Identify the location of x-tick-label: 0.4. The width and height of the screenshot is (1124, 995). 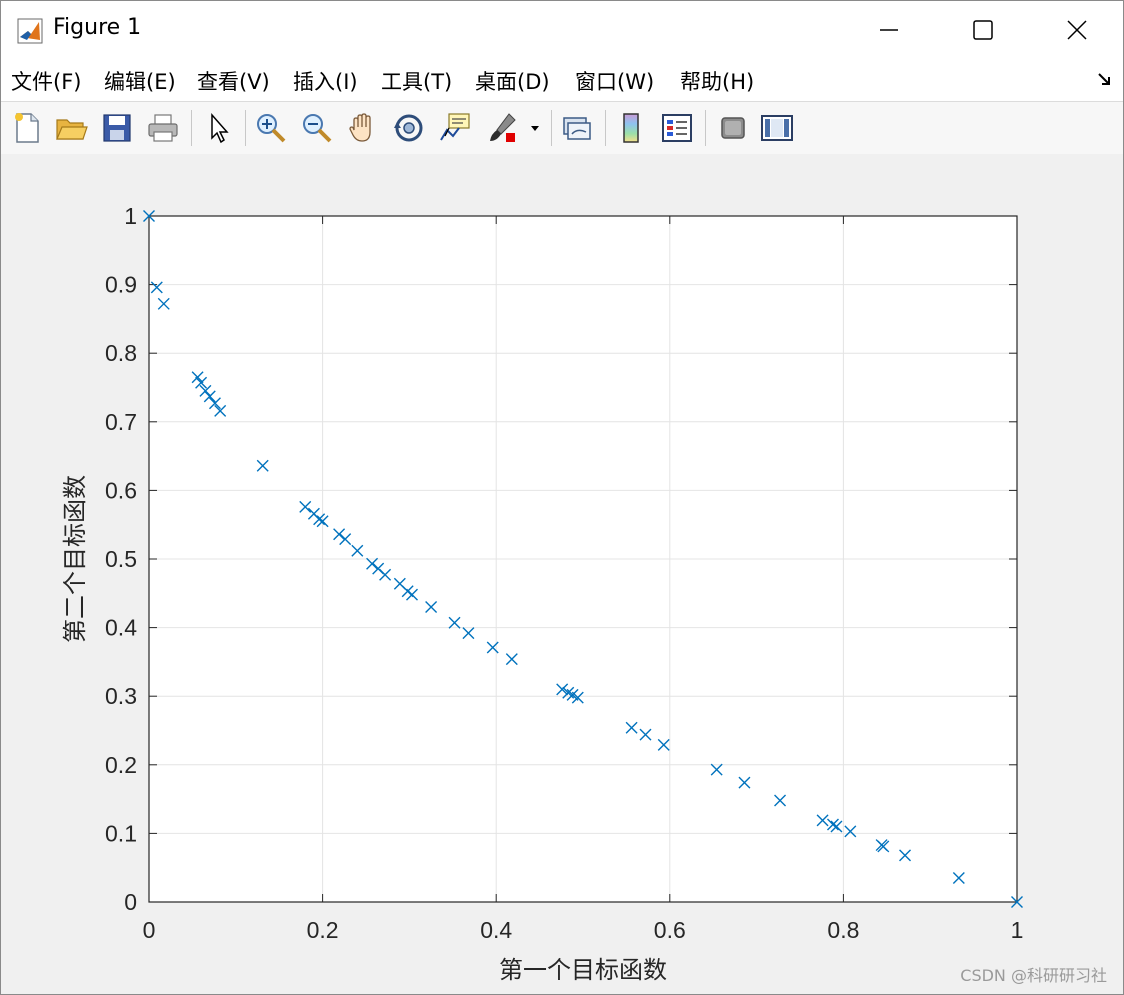
(496, 930).